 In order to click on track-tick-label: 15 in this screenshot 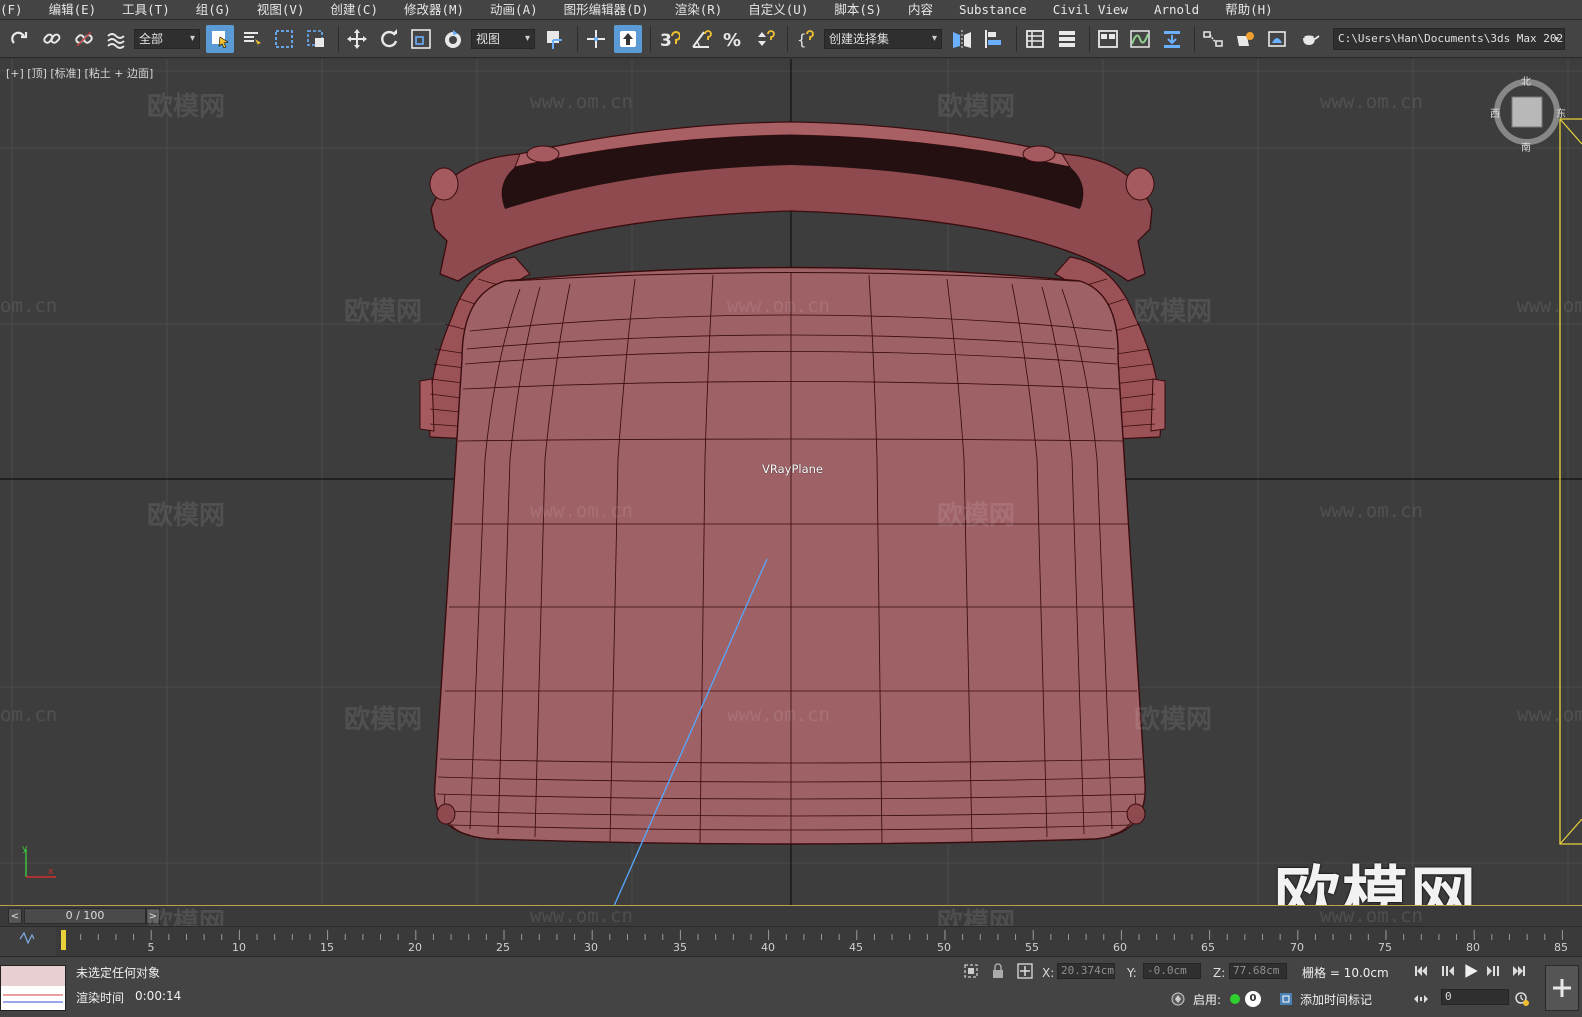, I will do `click(327, 947)`.